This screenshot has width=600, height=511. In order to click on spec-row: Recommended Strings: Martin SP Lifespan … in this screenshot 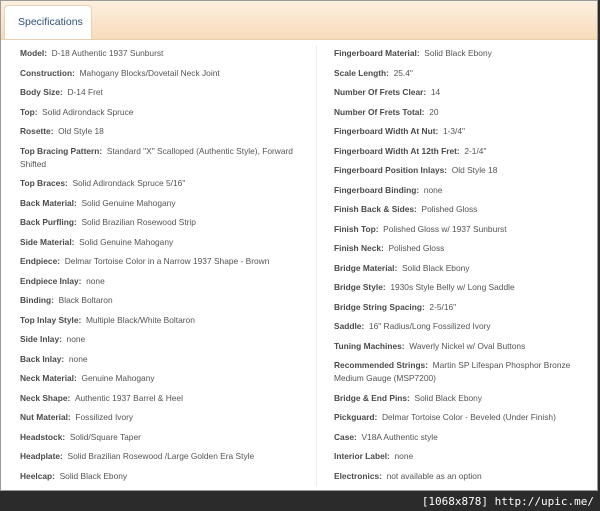, I will do `click(465, 372)`.